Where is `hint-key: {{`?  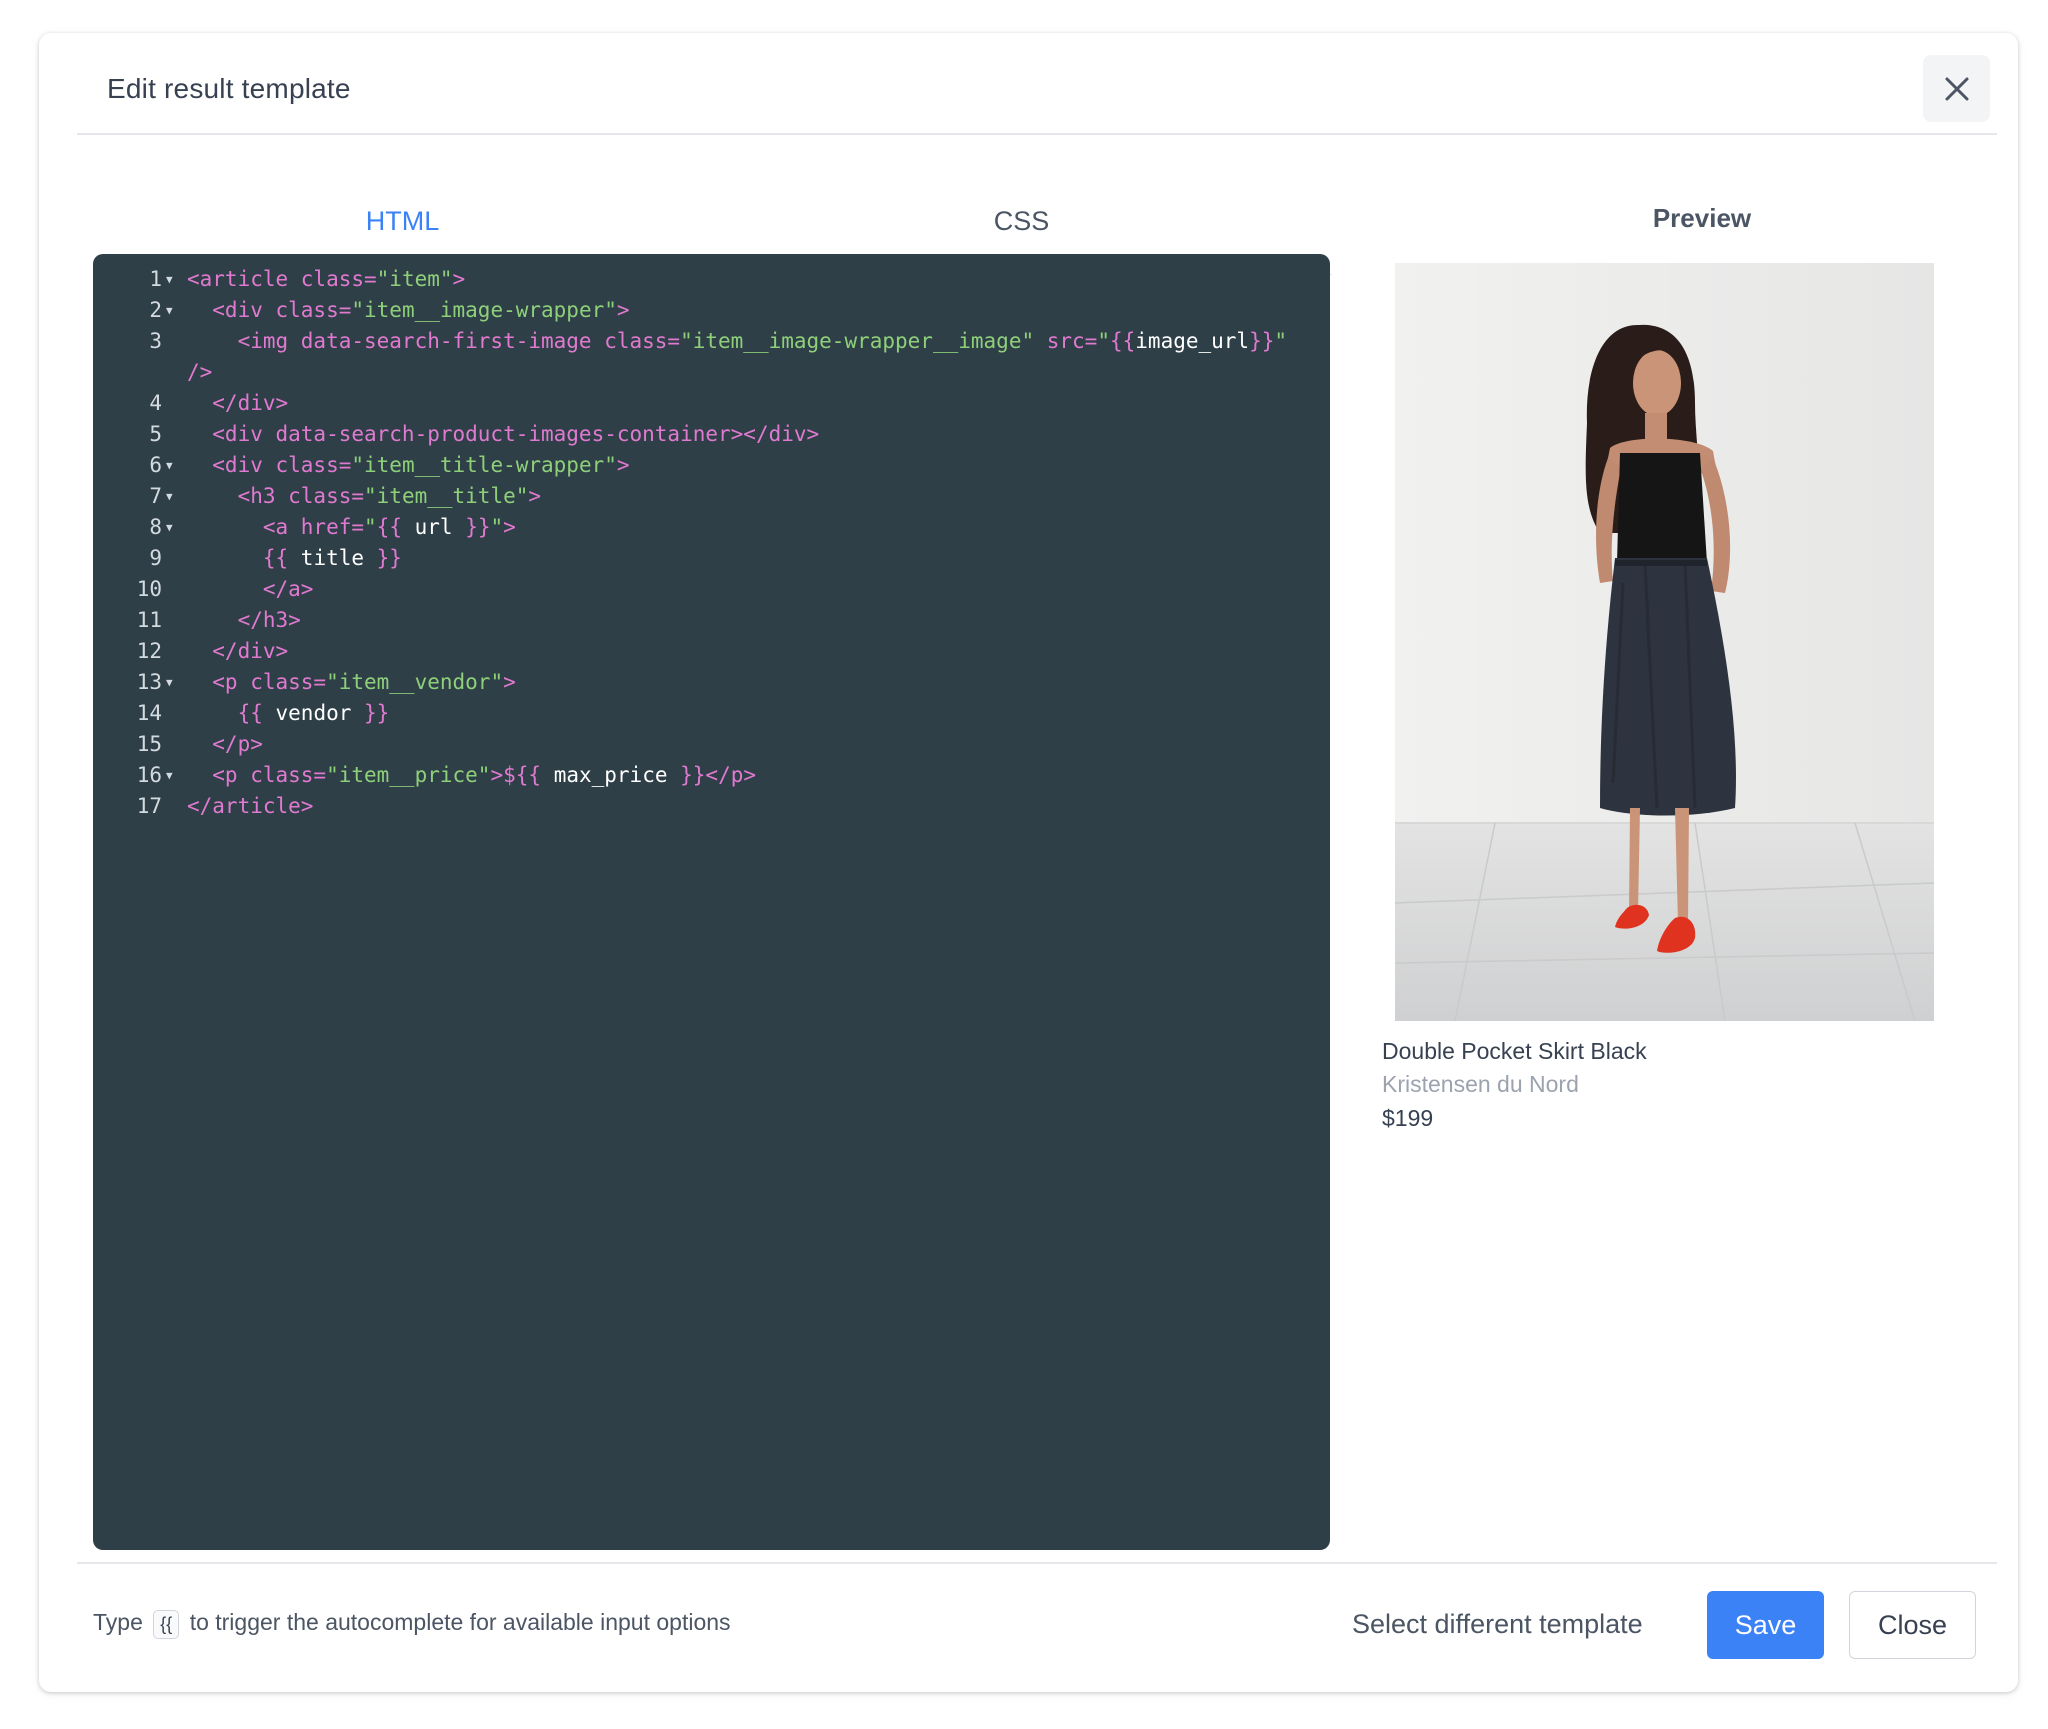
hint-key: {{ is located at coordinates (166, 1624).